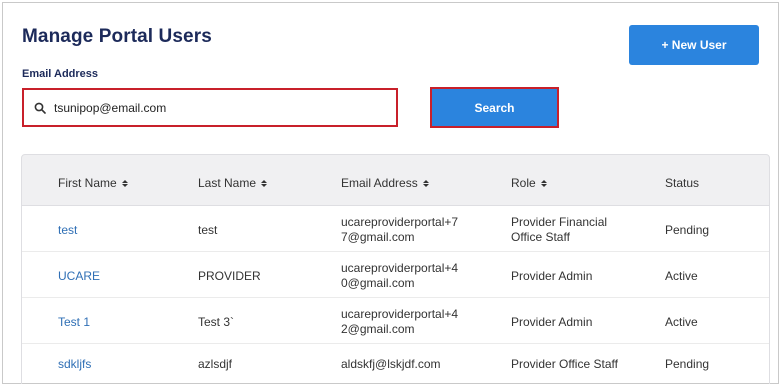 The image size is (782, 384). What do you see at coordinates (400, 222) in the screenshot?
I see `email-line: ucareproviderportal+7` at bounding box center [400, 222].